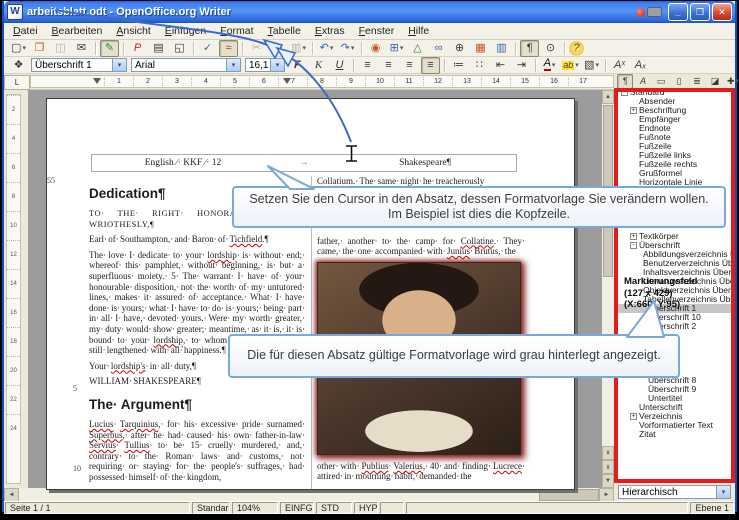 The height and width of the screenshot is (520, 739). I want to click on style-item-fußnote: Fußnote, so click(674, 137).